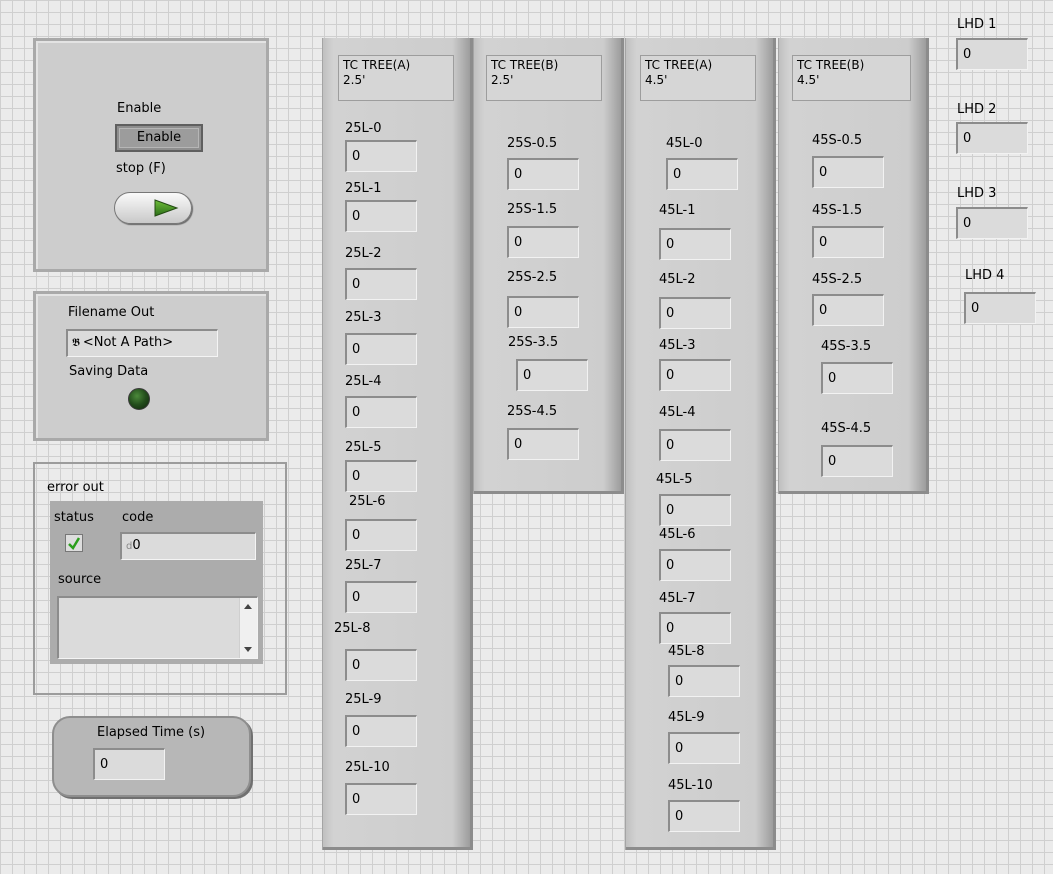  Describe the element at coordinates (837, 210) in the screenshot. I see `sensor-label: 45S-1.5` at that location.